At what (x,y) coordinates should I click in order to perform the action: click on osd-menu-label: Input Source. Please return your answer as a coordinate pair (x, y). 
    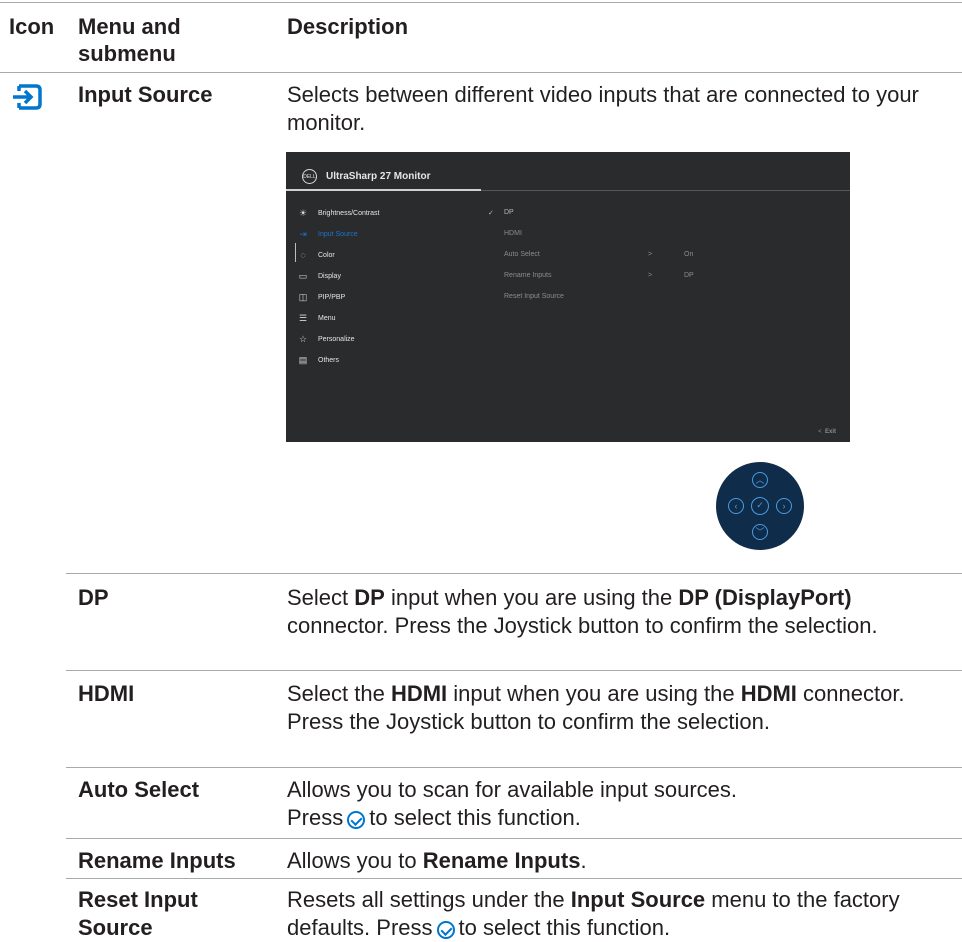
    Looking at the image, I should click on (338, 234).